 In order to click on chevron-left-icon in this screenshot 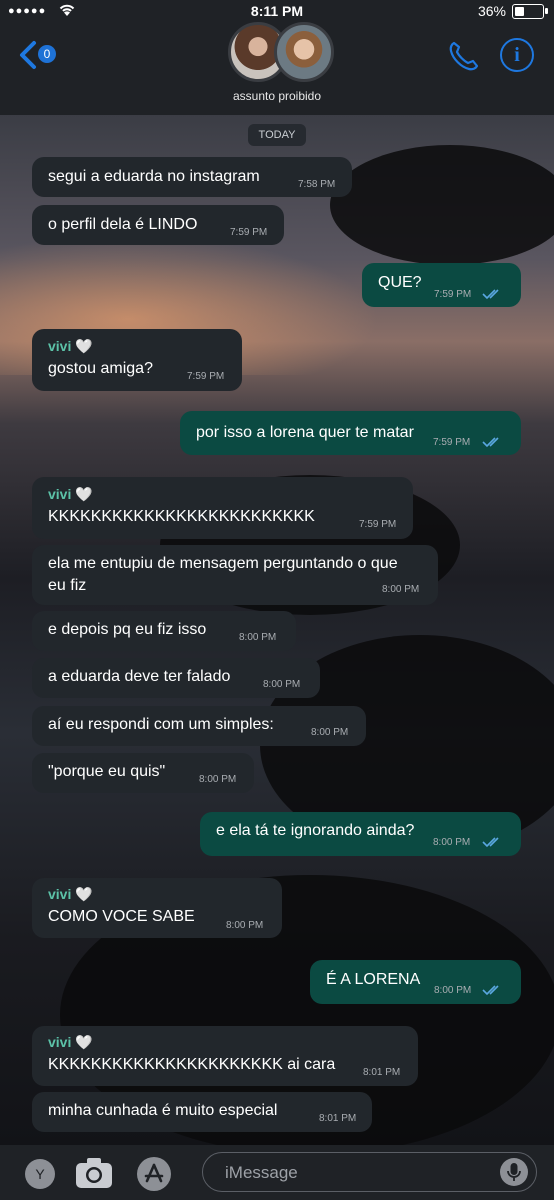, I will do `click(28, 55)`.